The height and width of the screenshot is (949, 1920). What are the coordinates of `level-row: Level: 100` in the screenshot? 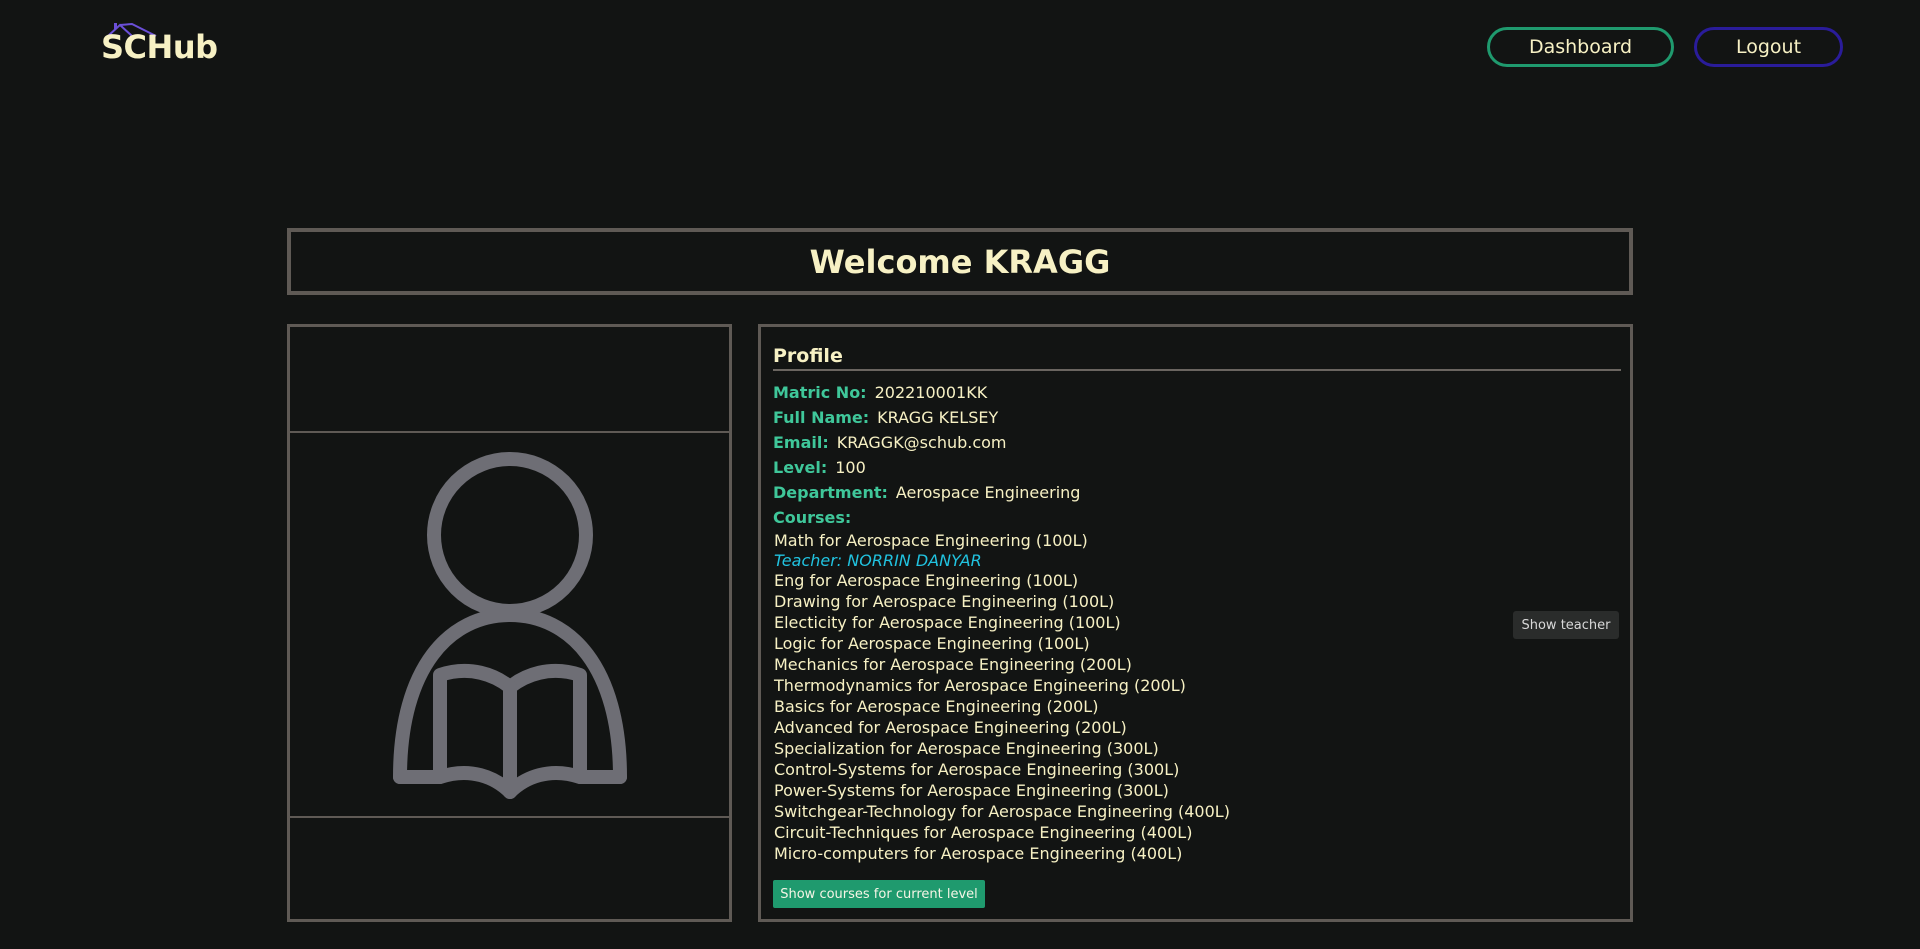 It's located at (819, 467).